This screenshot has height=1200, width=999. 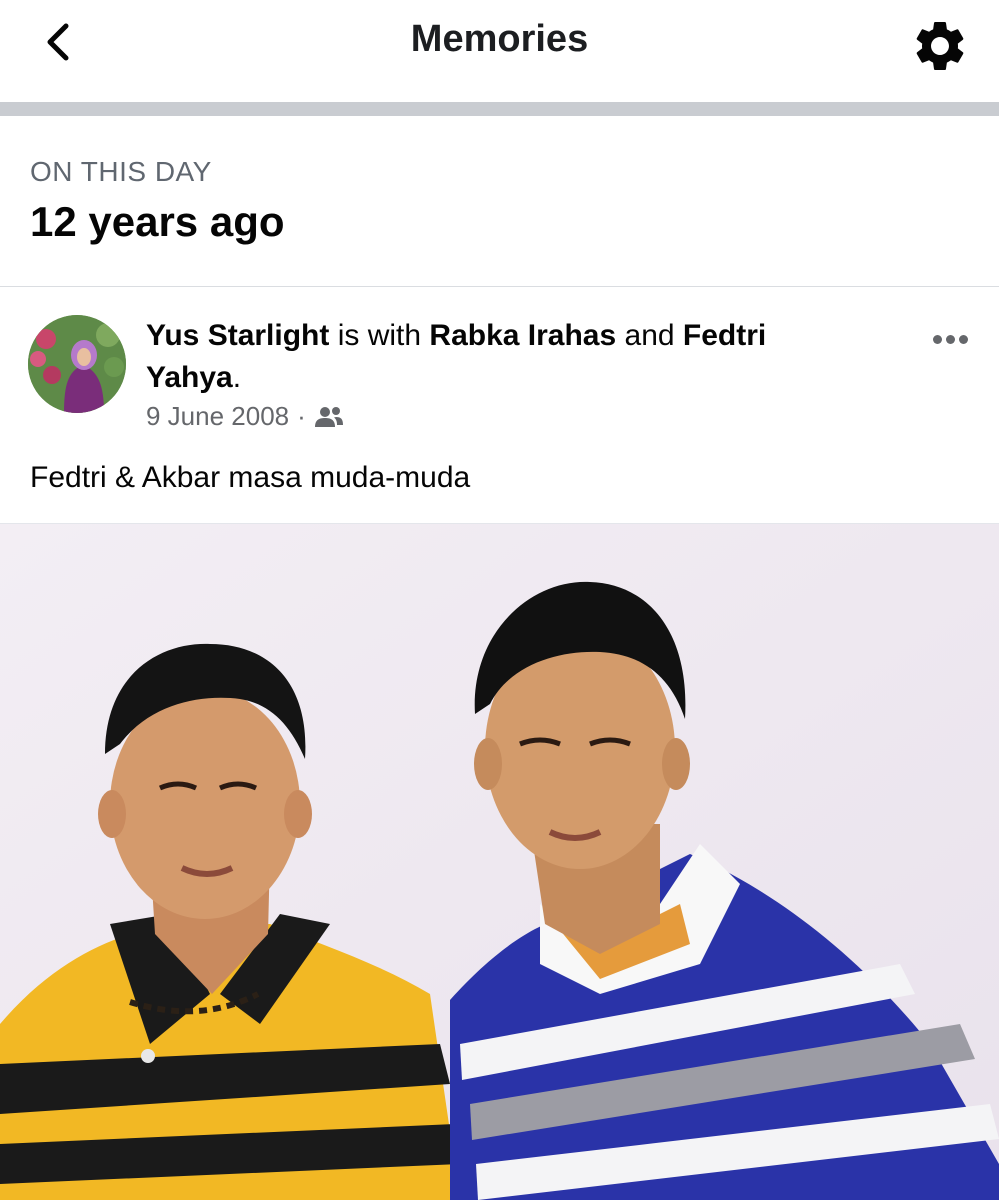 I want to click on settings-button, so click(x=940, y=46).